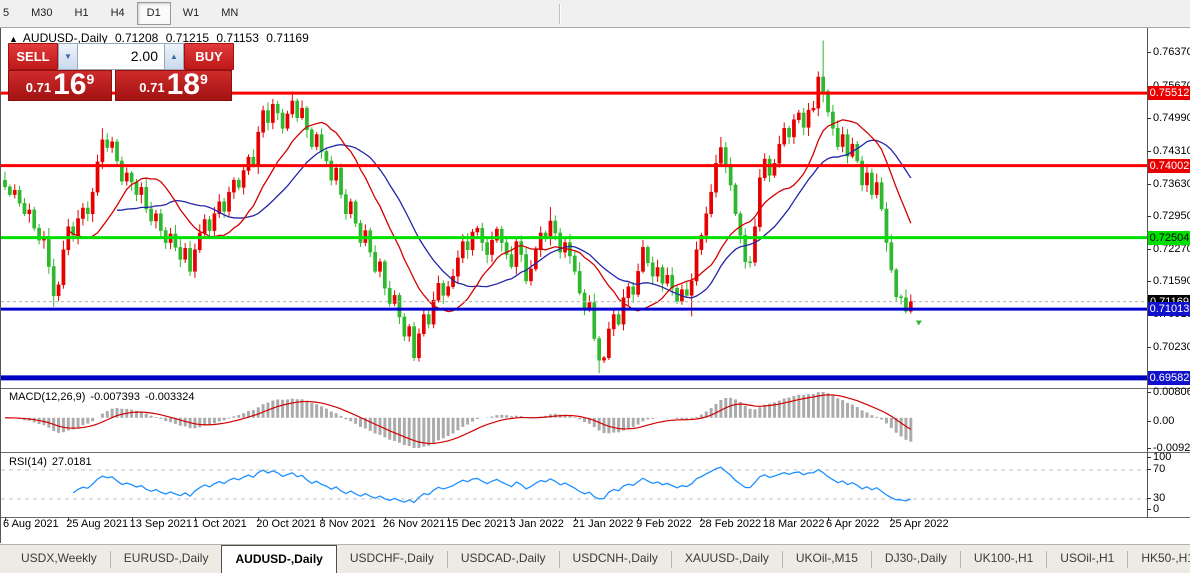  I want to click on timeframe-mn: MN, so click(229, 13).